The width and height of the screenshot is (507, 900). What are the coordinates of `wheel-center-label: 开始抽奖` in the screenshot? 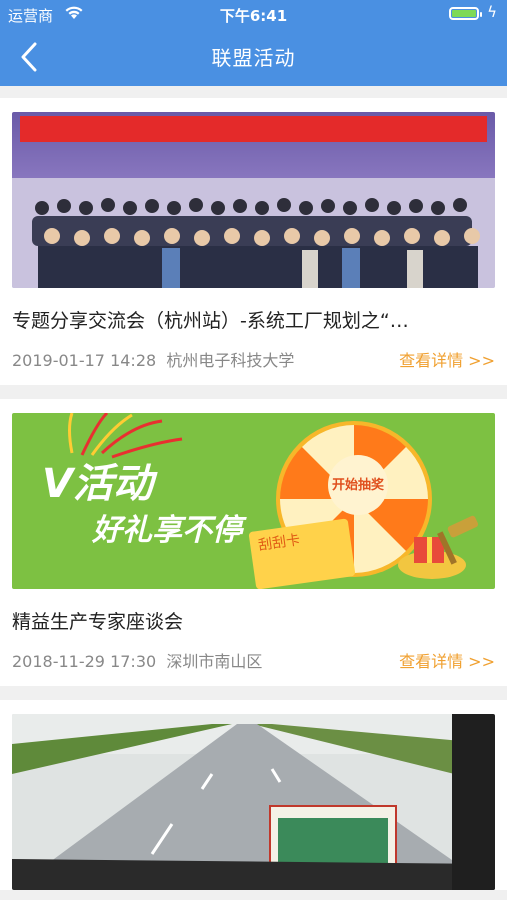 It's located at (358, 485).